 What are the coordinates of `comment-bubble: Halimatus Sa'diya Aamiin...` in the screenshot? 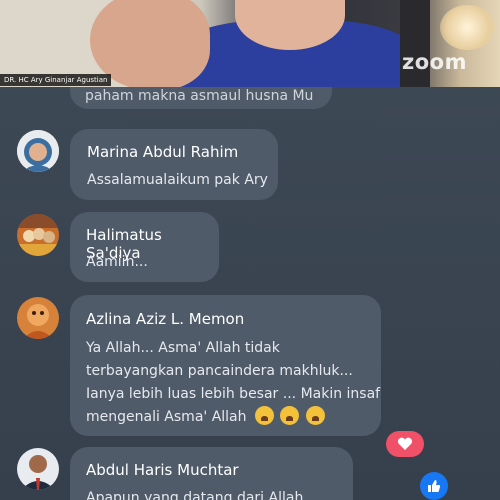 It's located at (144, 247).